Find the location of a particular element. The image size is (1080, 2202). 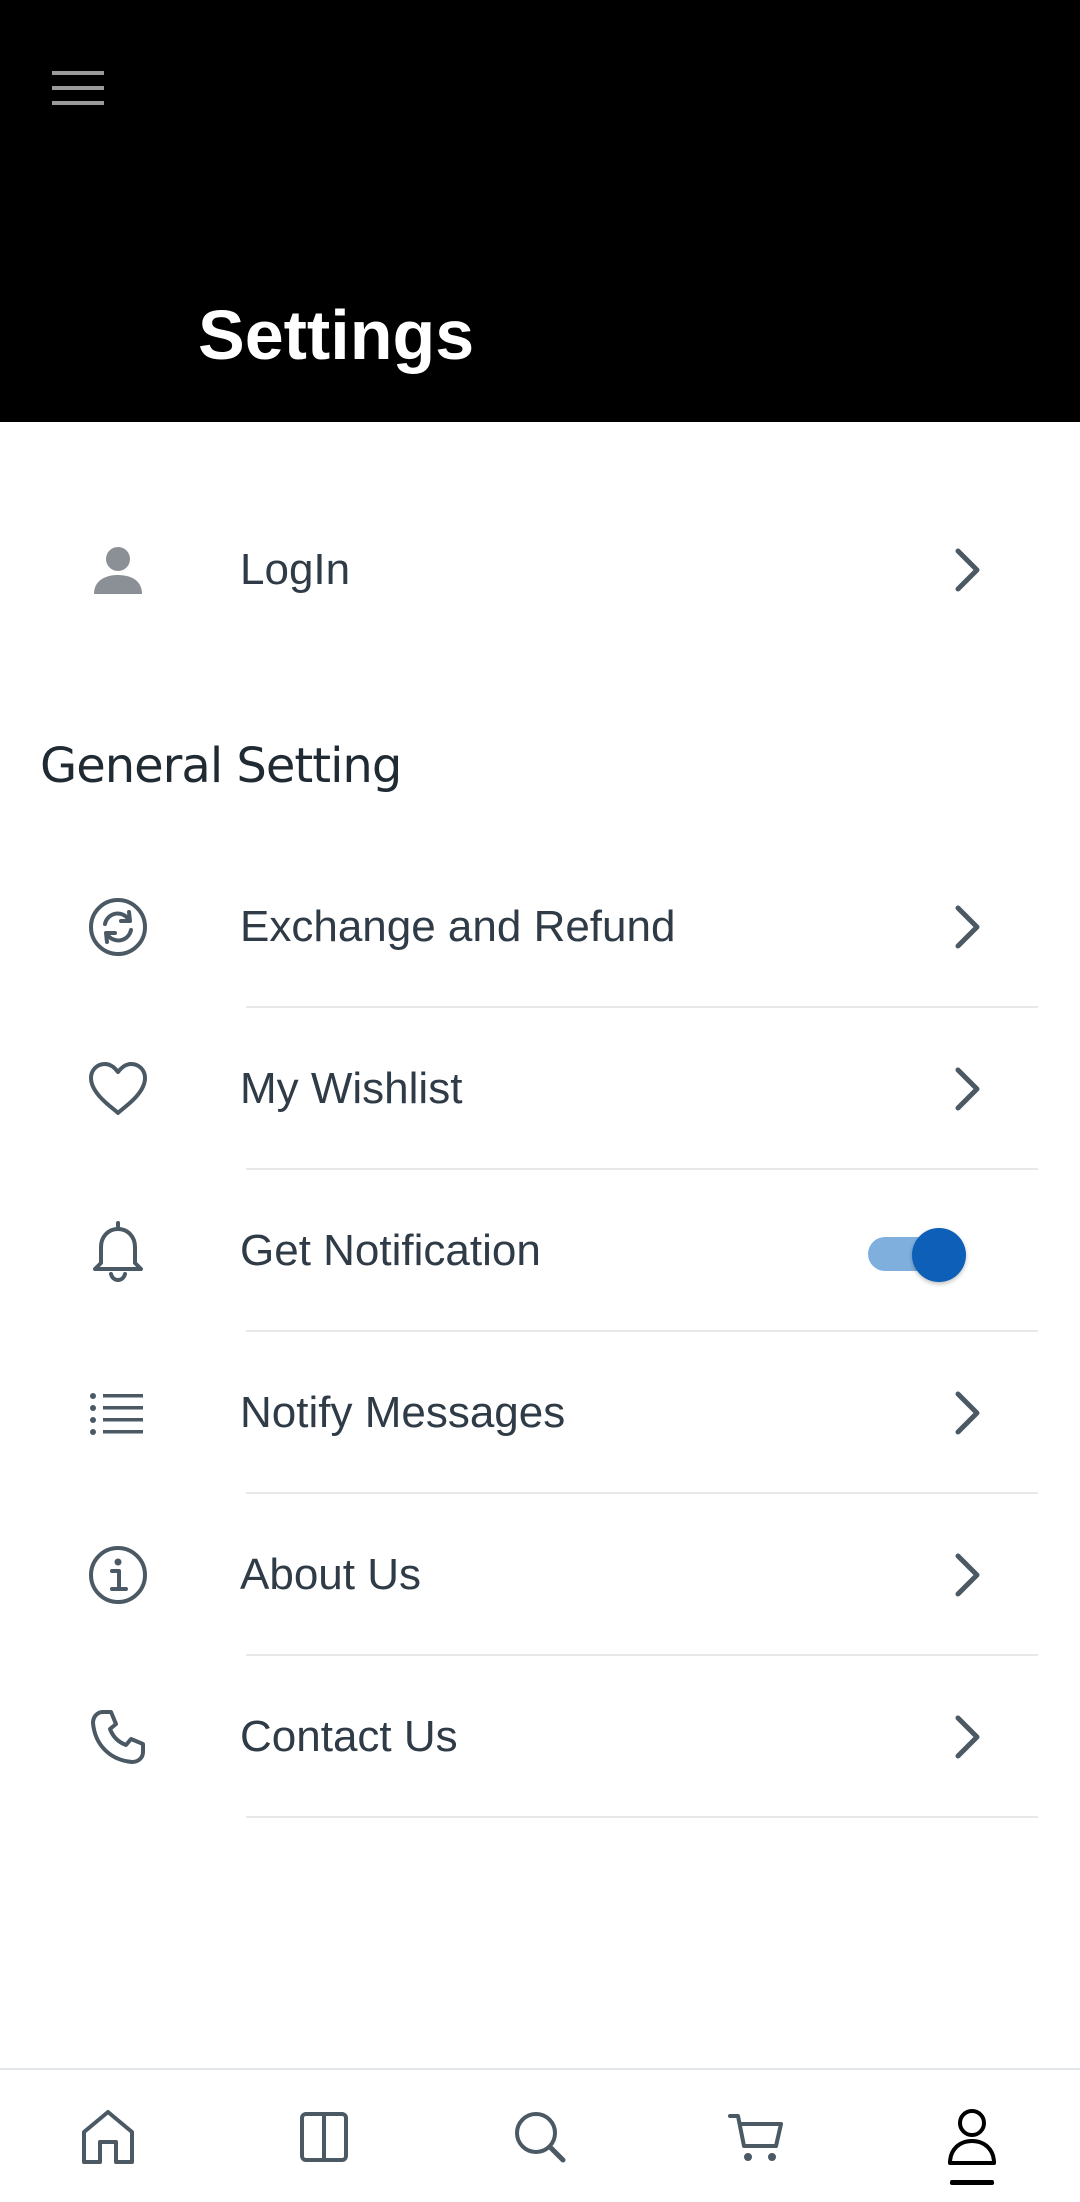

setting-notify-messages: Notify Messages is located at coordinates (540, 1413).